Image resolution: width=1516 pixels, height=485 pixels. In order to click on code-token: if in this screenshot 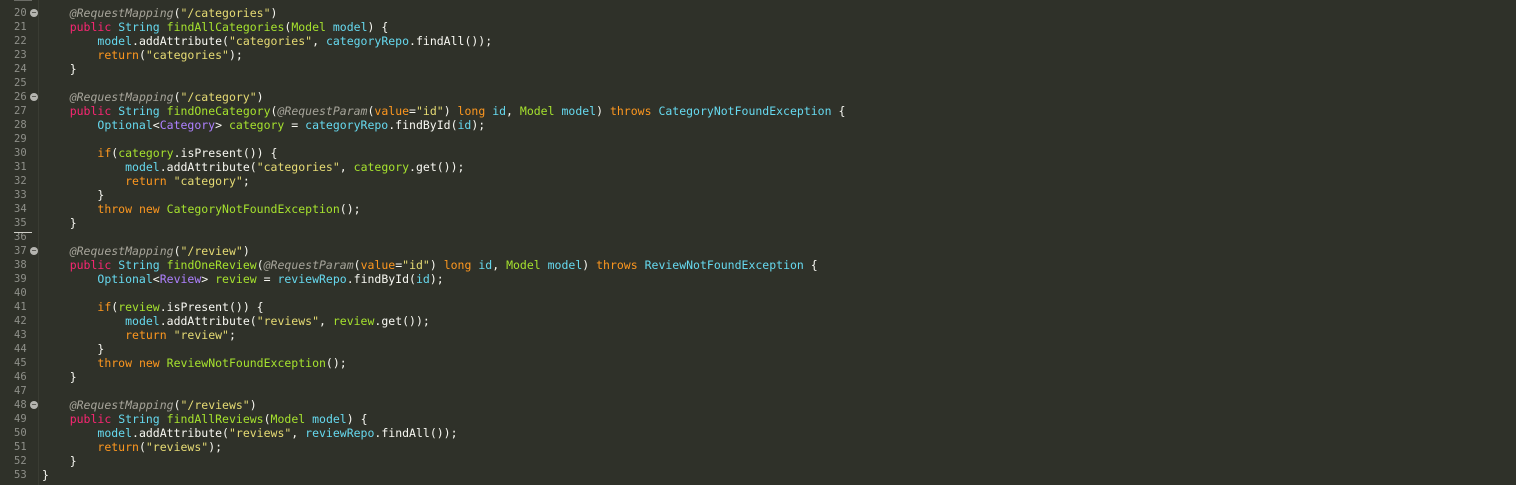, I will do `click(104, 153)`.